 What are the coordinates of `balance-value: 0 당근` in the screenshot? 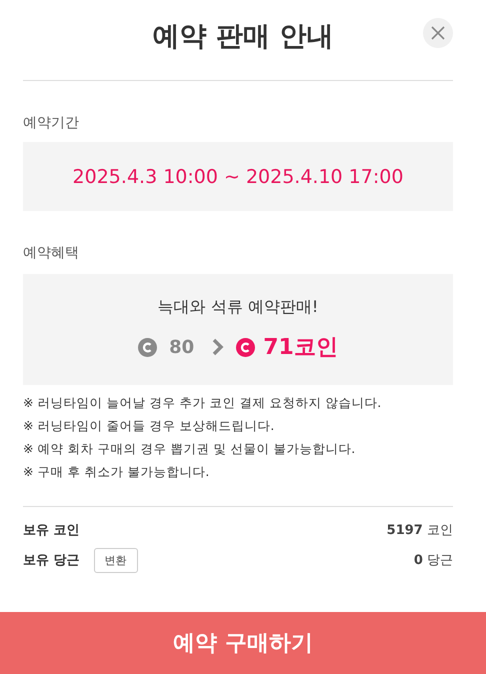 It's located at (433, 560).